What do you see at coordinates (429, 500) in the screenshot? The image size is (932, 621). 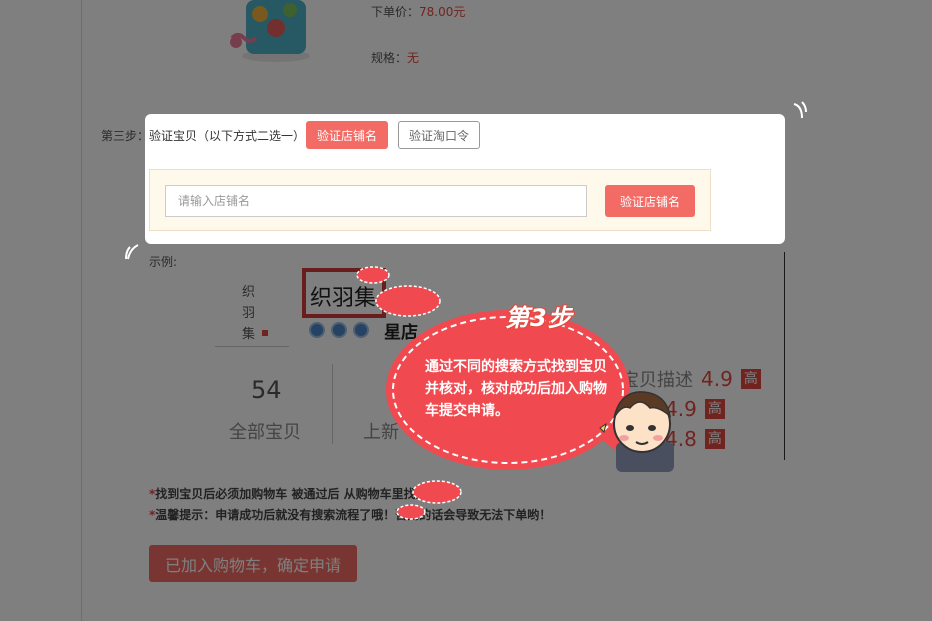 I see `speech-blob-icon` at bounding box center [429, 500].